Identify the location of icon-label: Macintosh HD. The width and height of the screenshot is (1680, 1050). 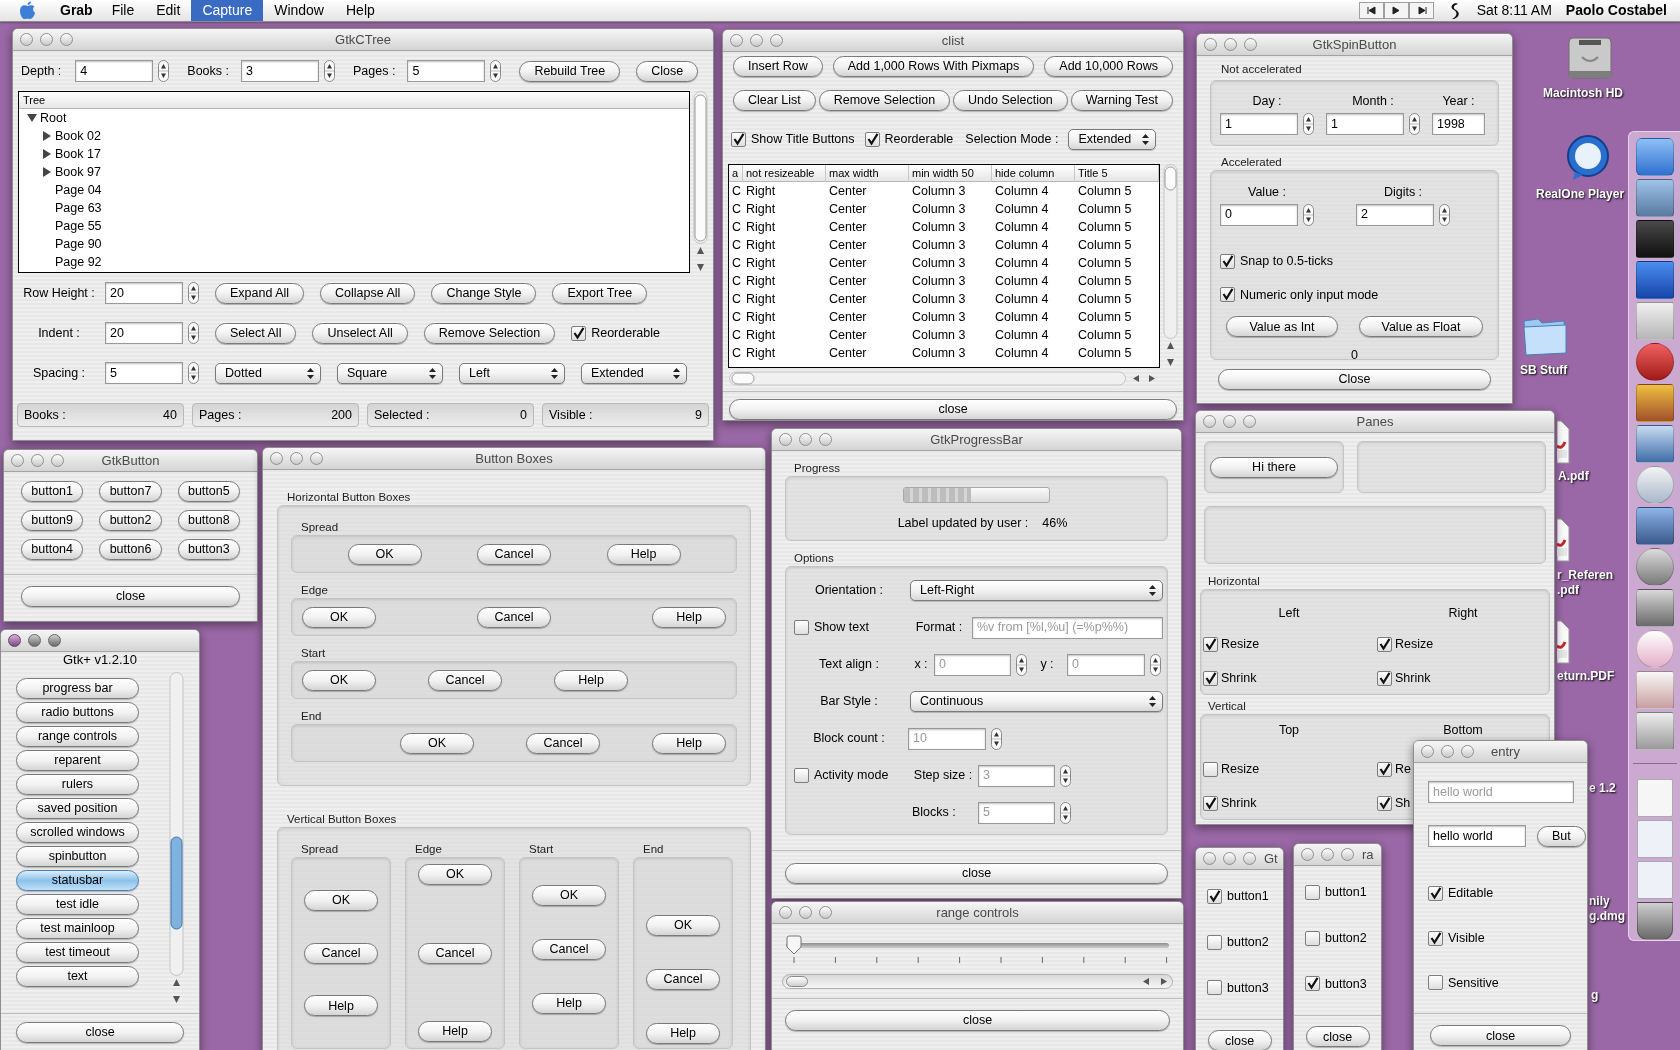
(1583, 93).